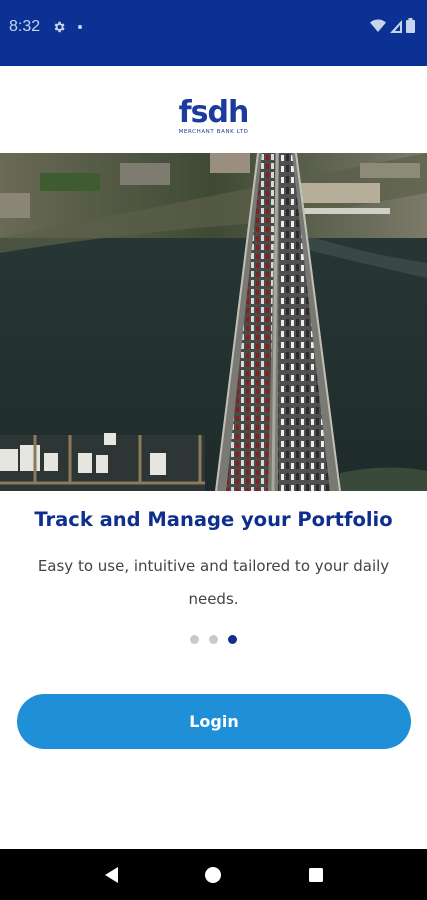 This screenshot has width=427, height=900. I want to click on app-header: fsdh MERCHANT BANK LTD, so click(213, 109).